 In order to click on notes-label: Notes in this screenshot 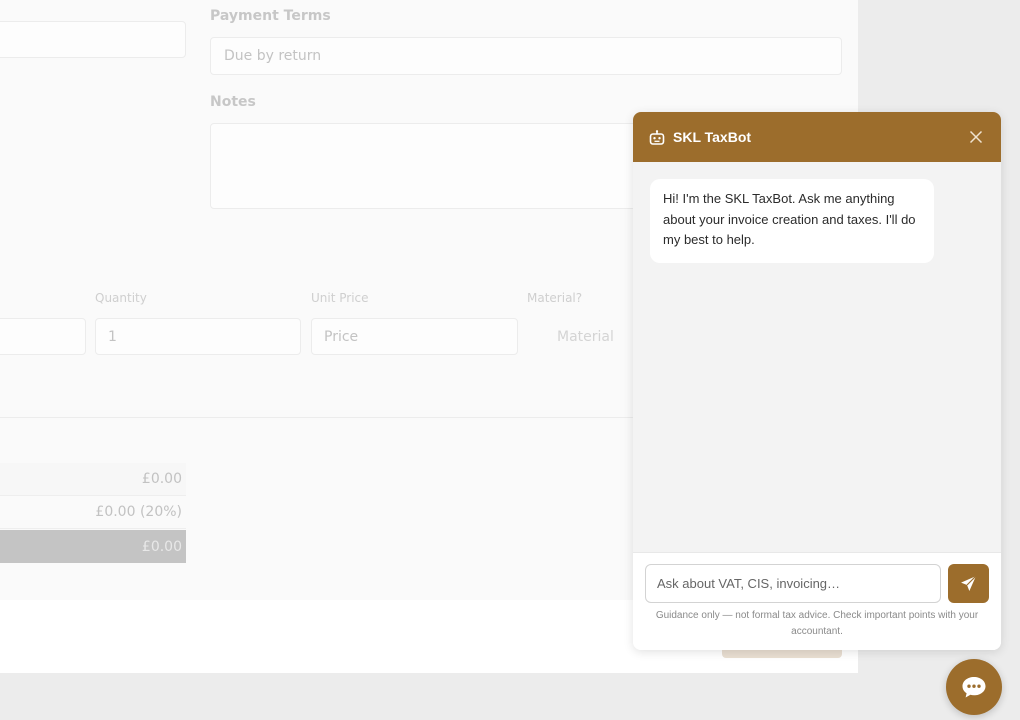, I will do `click(233, 102)`.